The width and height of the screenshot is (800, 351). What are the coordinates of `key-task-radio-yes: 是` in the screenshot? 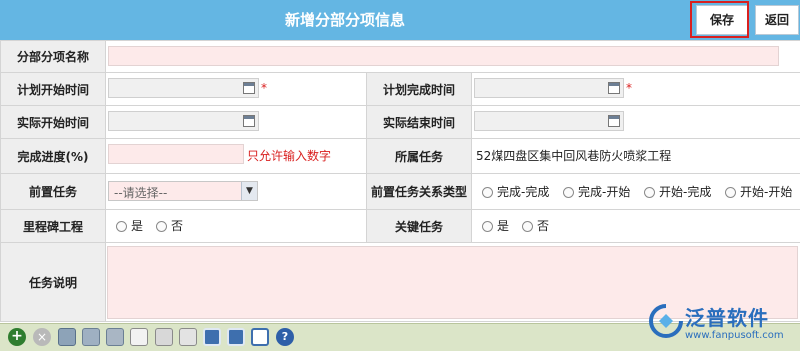 It's located at (495, 226).